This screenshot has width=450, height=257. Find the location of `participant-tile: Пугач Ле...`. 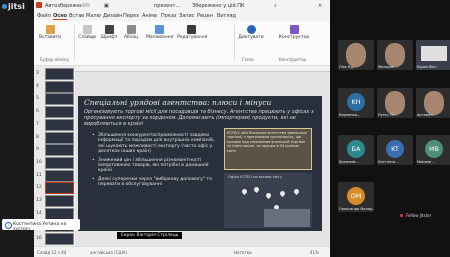

participant-tile: Пугач Ле... is located at coordinates (395, 103).